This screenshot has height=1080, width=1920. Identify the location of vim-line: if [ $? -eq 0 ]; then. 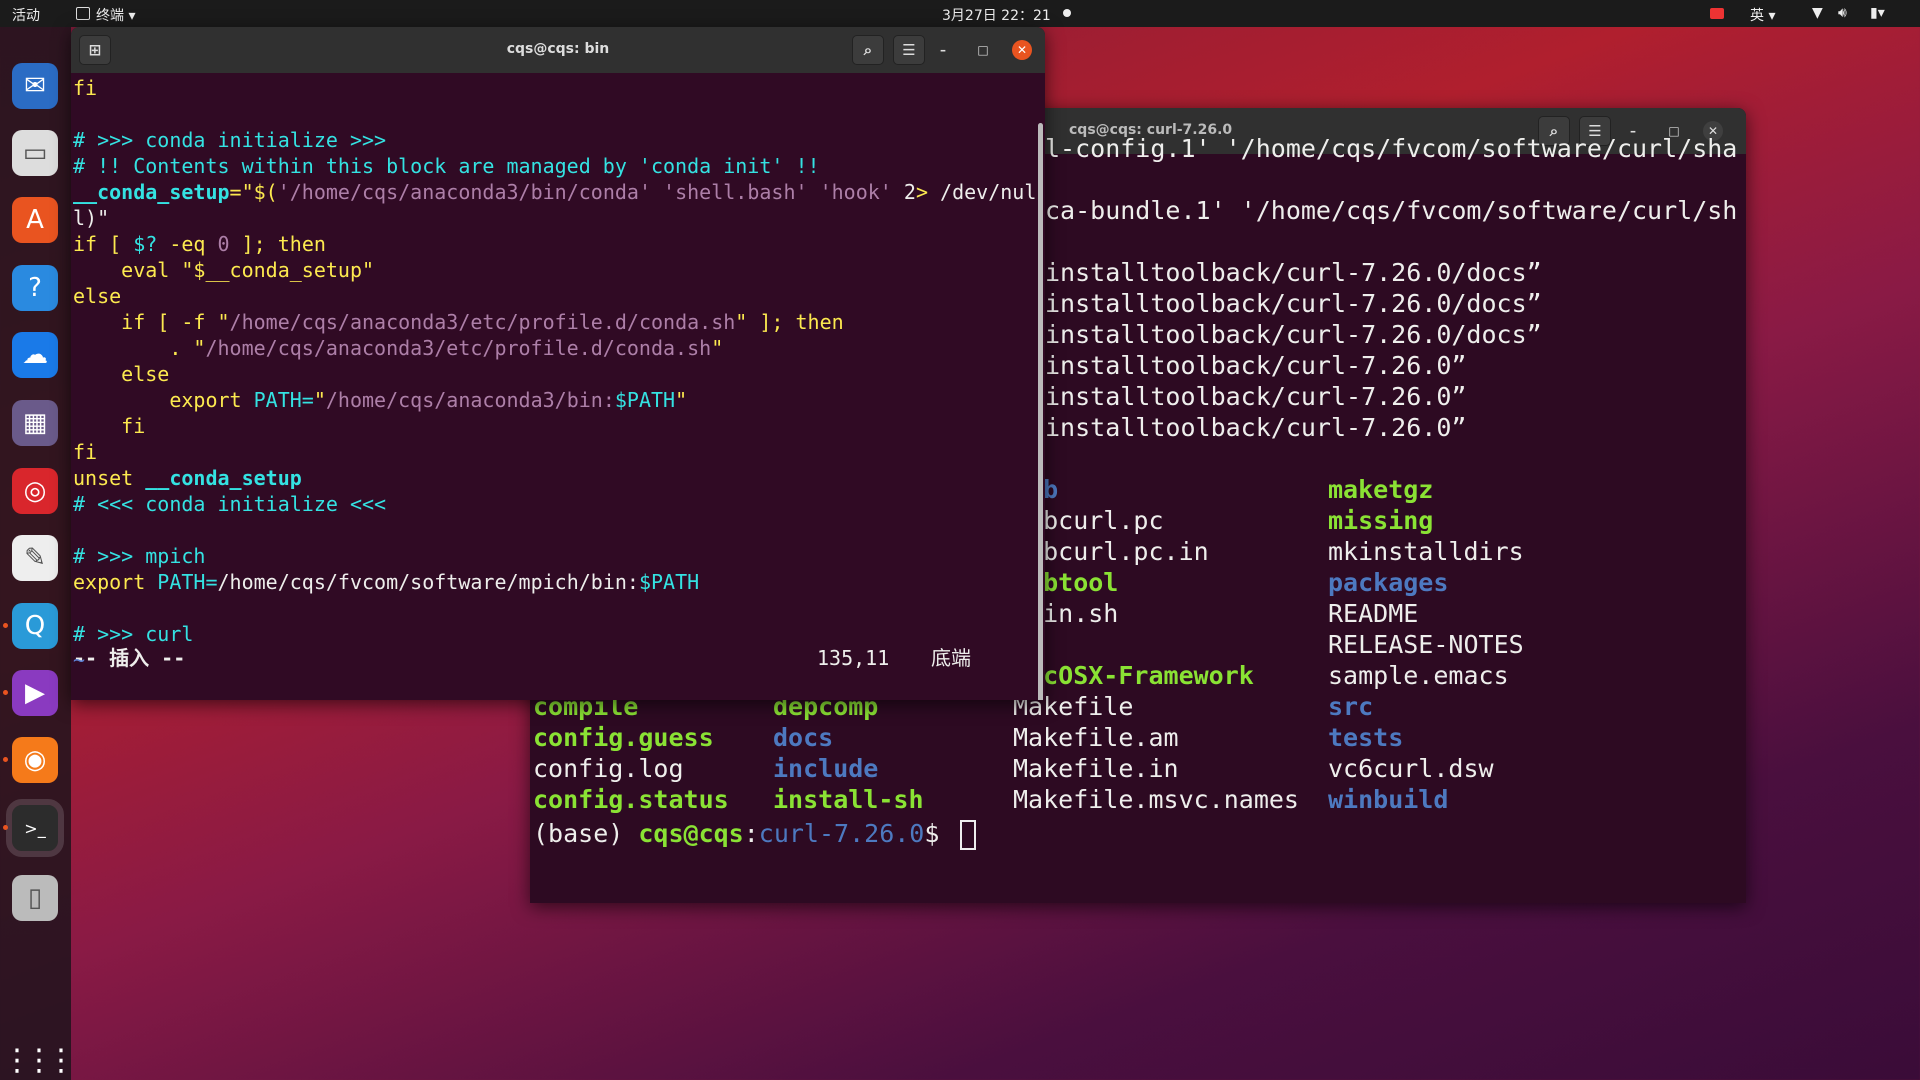
(199, 244).